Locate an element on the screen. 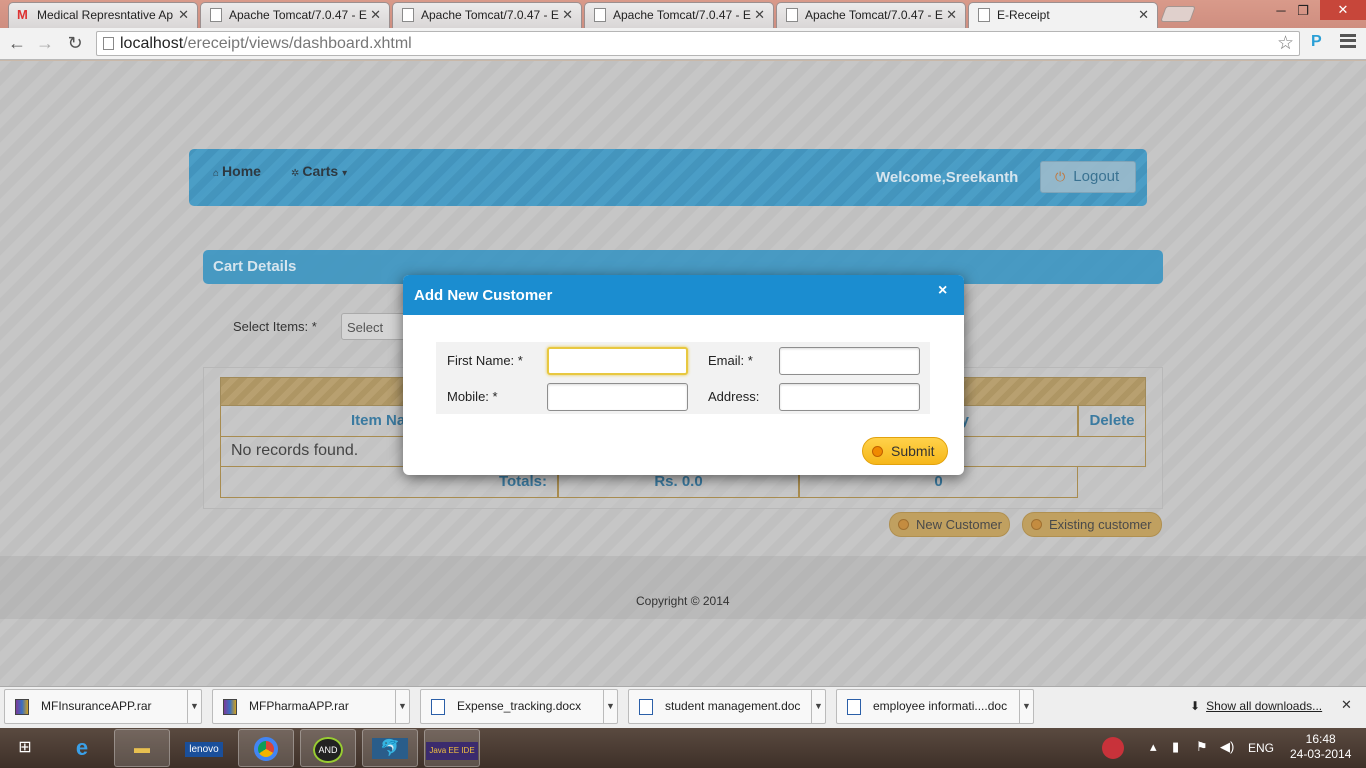  logout-button: ⏻ Logout is located at coordinates (1088, 177).